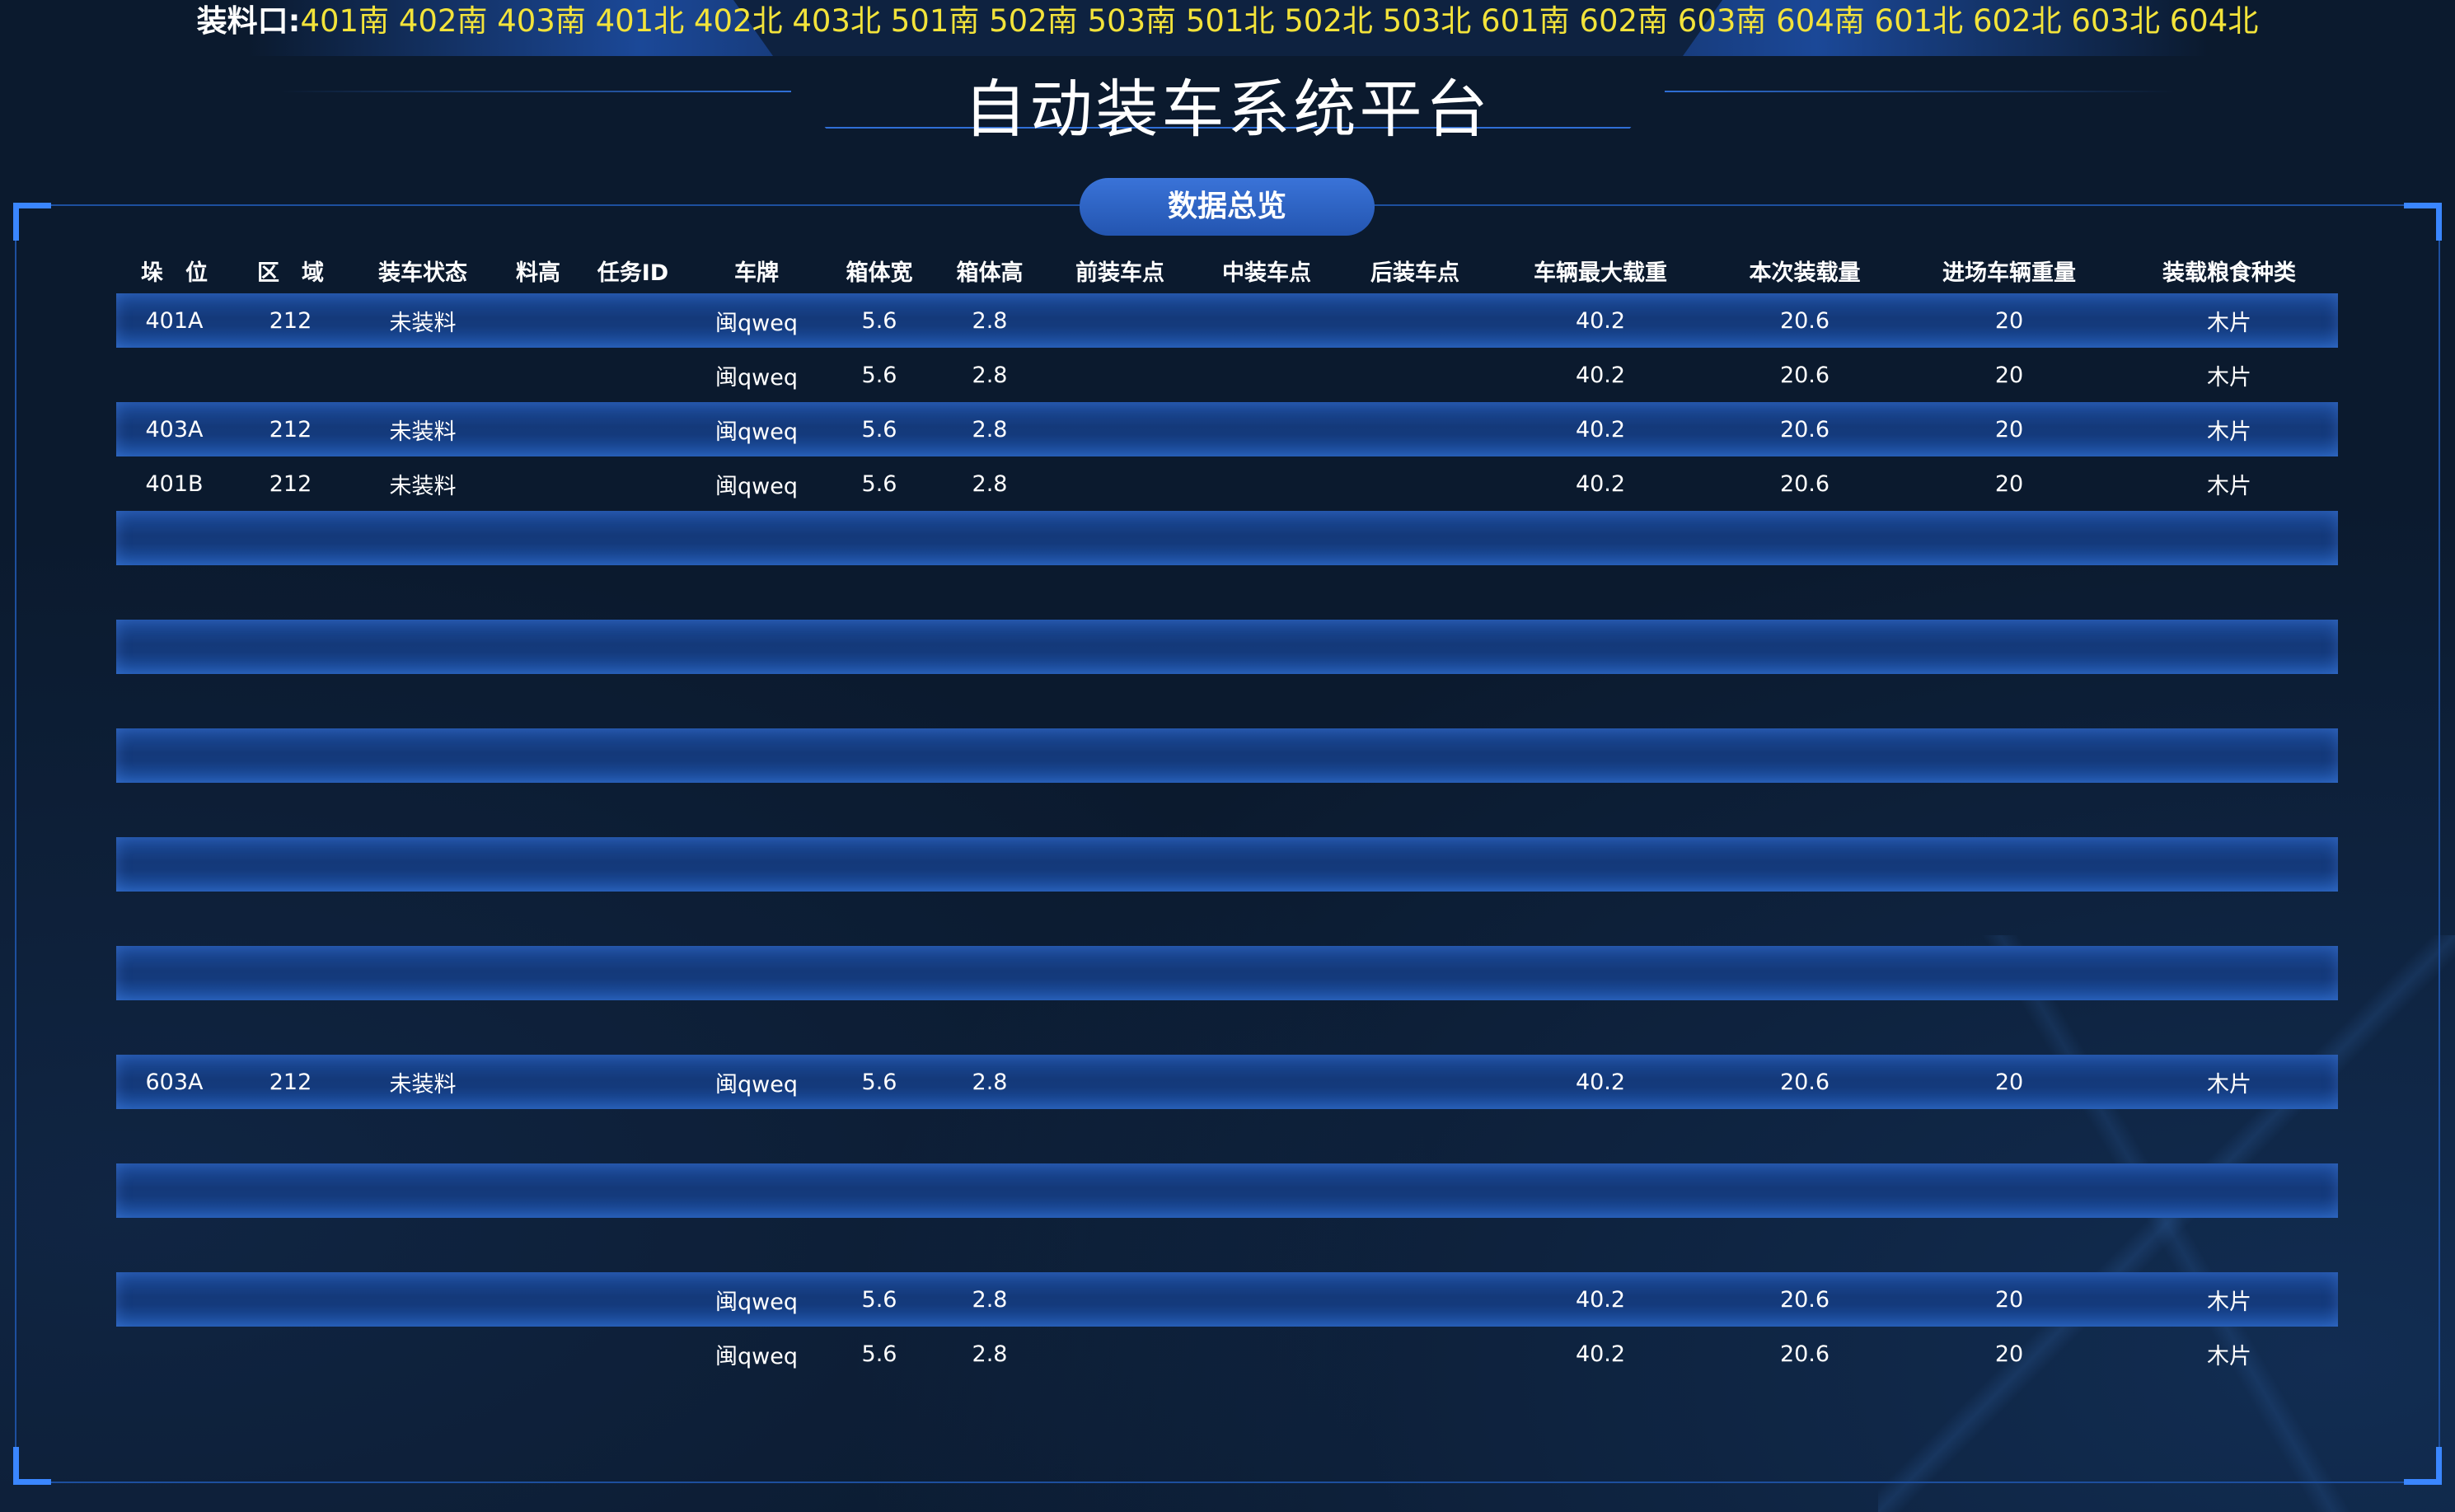  I want to click on corner-bracket-bottom-right, so click(2423, 1466).